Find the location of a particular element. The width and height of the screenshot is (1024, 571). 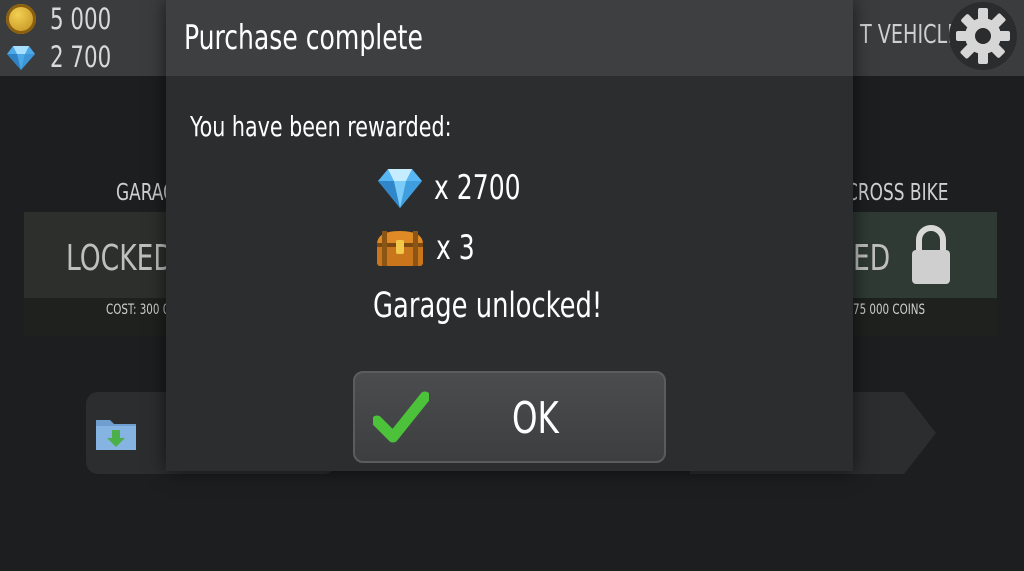

right-section-title: CROSS BIKE is located at coordinates (897, 193).